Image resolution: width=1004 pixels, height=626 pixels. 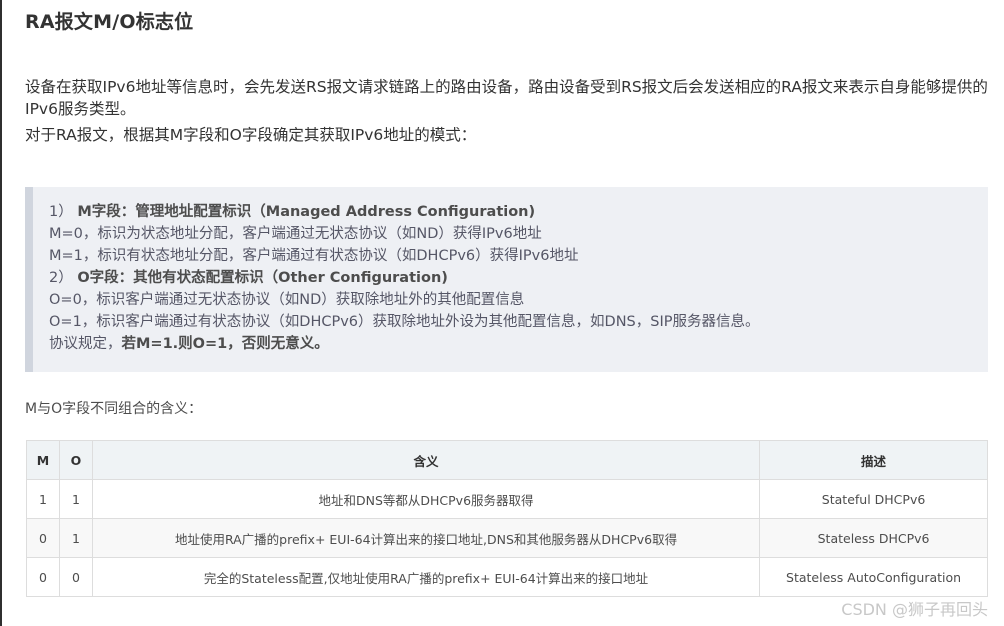 I want to click on header-meaning: 含义, so click(x=426, y=460).